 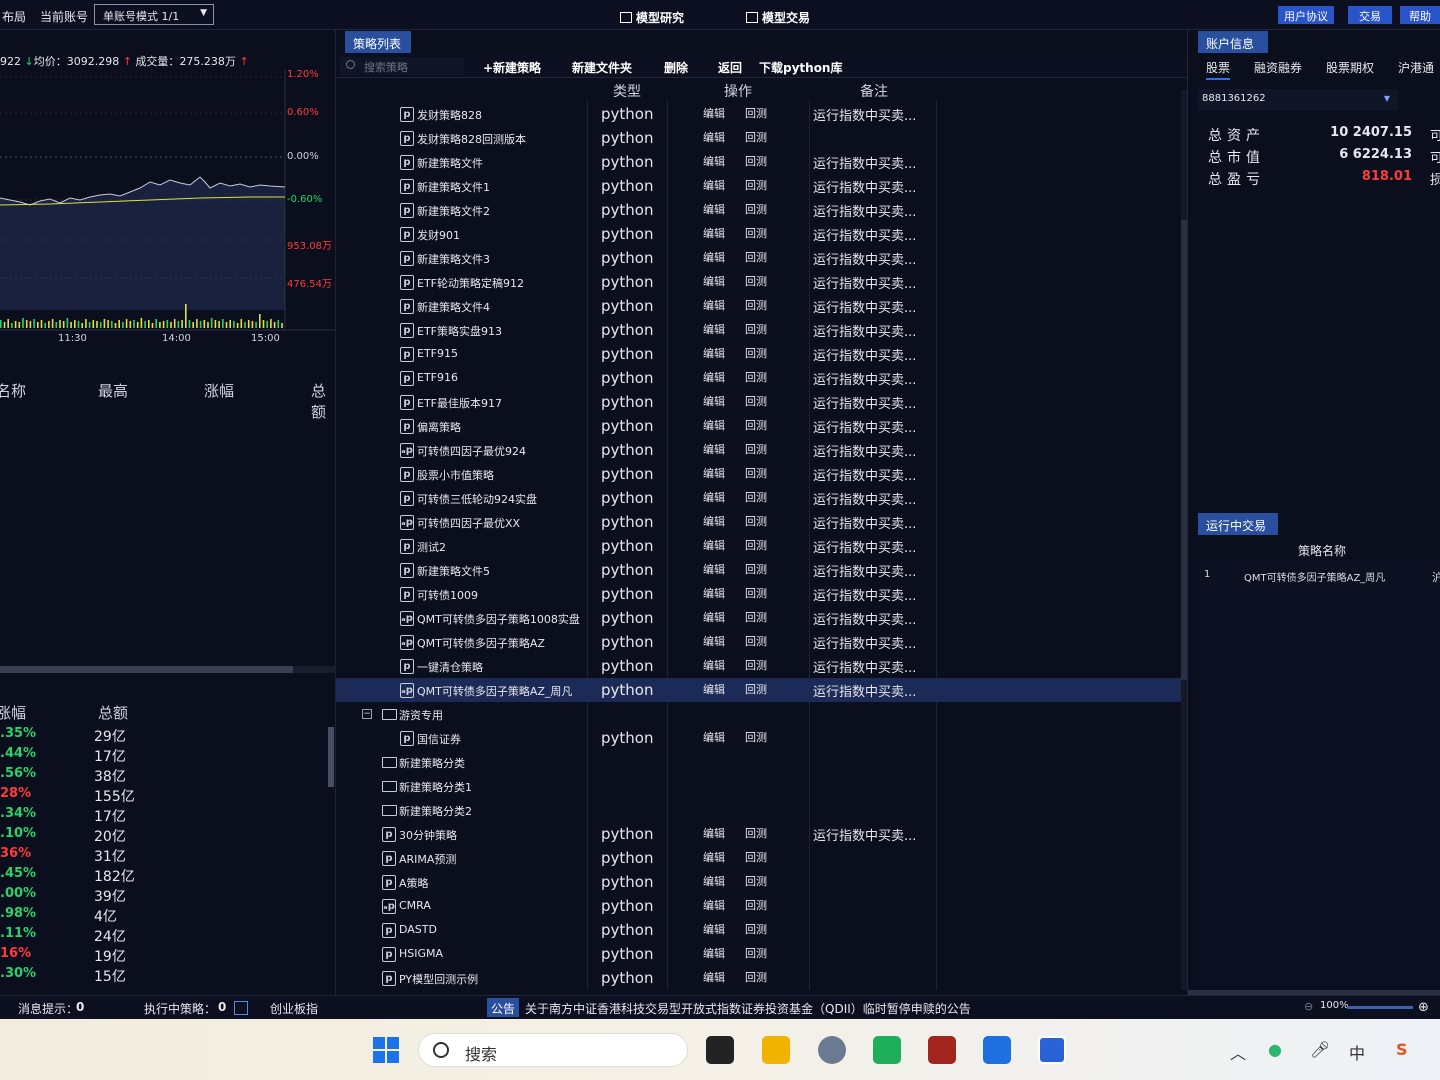 I want to click on subtab-options: 股票期权, so click(x=1350, y=67).